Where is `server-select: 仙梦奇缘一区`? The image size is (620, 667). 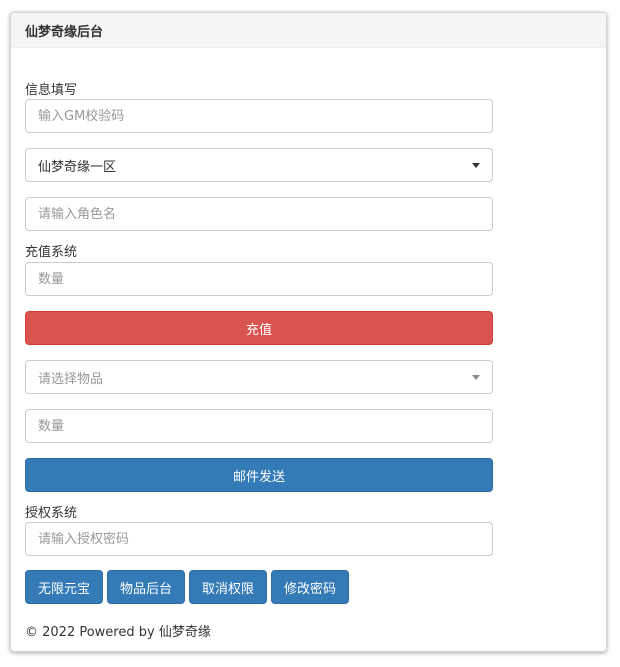 server-select: 仙梦奇缘一区 is located at coordinates (259, 165).